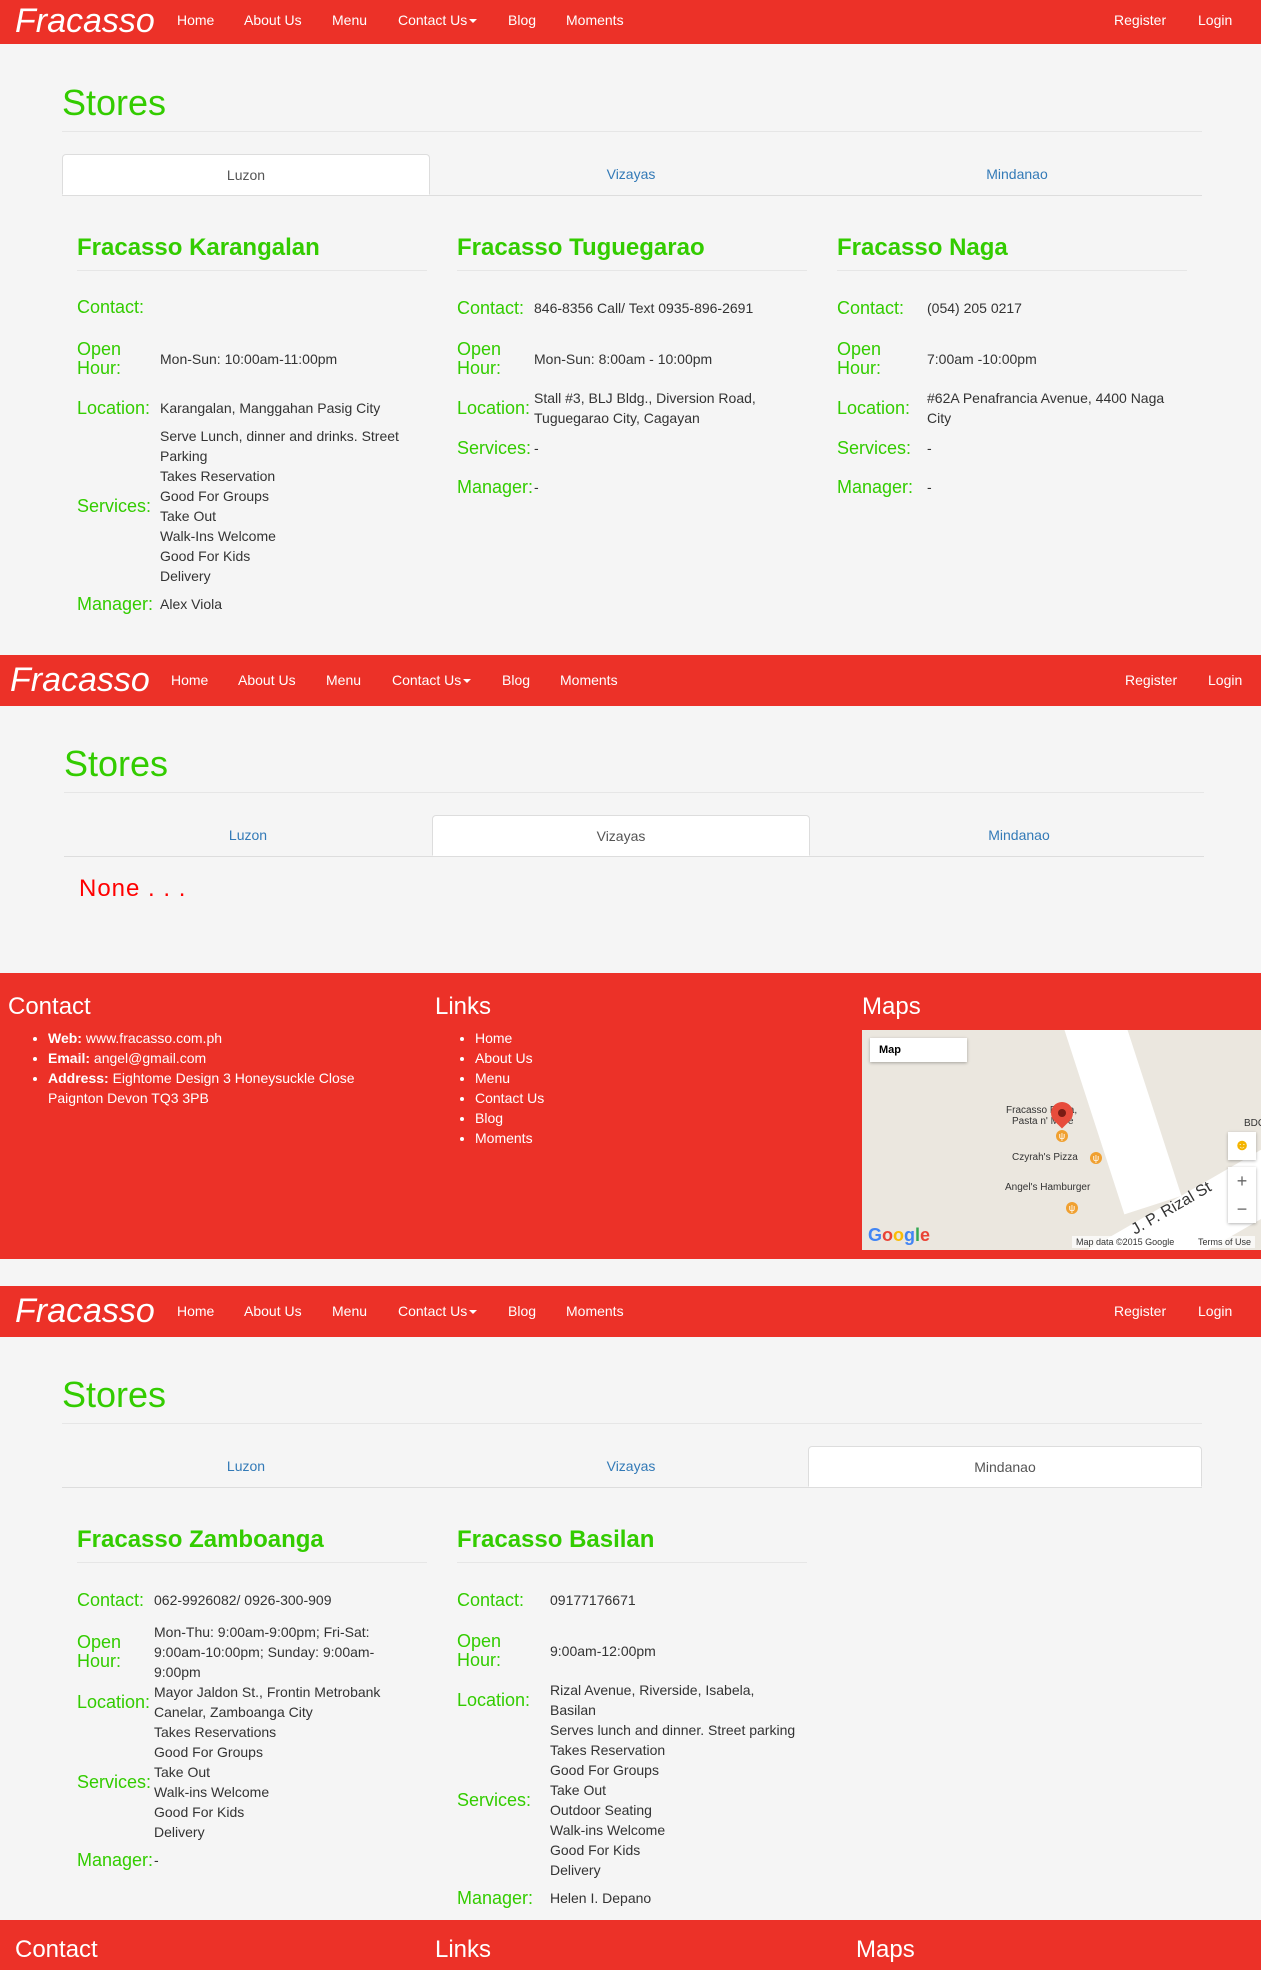 The height and width of the screenshot is (1970, 1261). Describe the element at coordinates (1125, 1242) in the screenshot. I see `map-attribution: Map data ©2015 Google` at that location.